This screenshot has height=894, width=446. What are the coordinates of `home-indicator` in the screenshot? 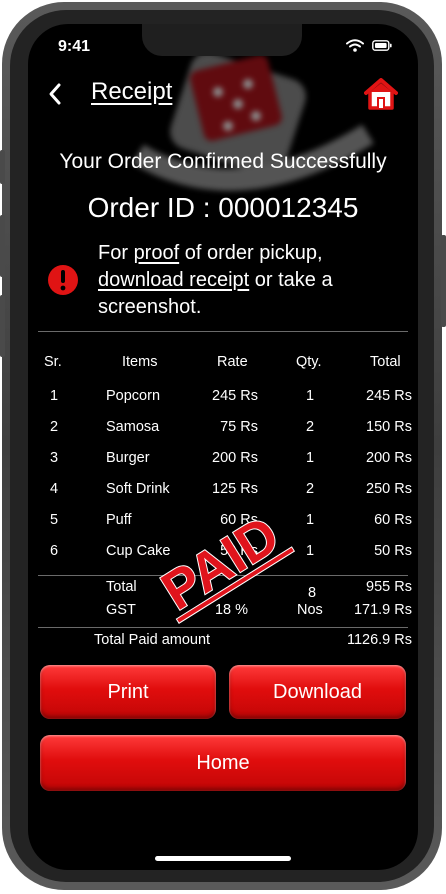 It's located at (223, 858).